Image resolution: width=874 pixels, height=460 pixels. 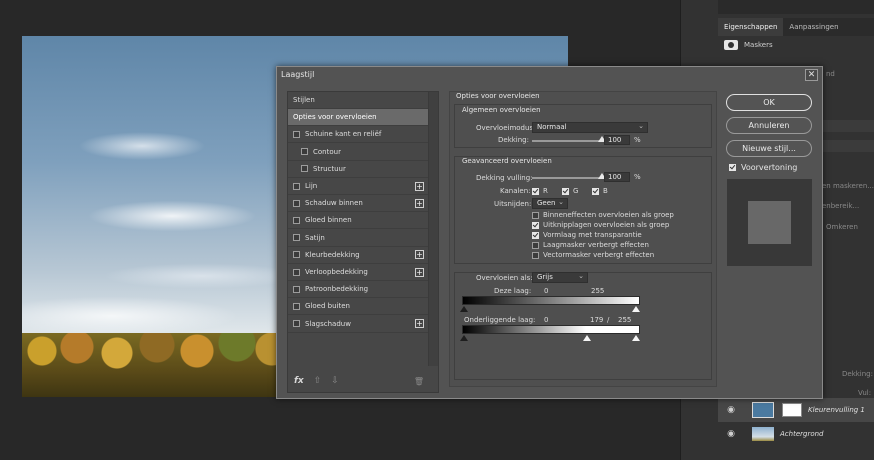 I want to click on style-item-label: Opties voor overvloeien, so click(x=335, y=117).